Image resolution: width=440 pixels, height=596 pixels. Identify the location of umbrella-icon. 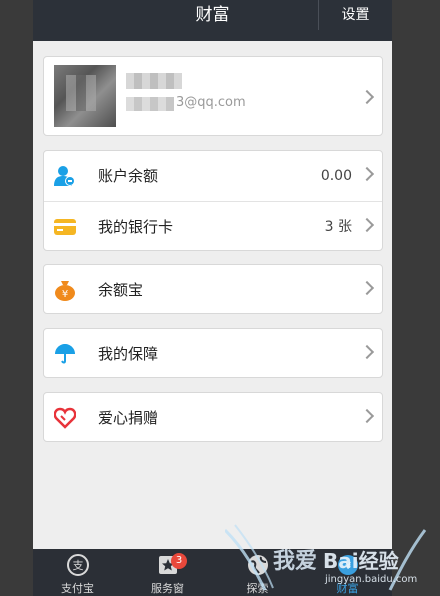
(65, 354).